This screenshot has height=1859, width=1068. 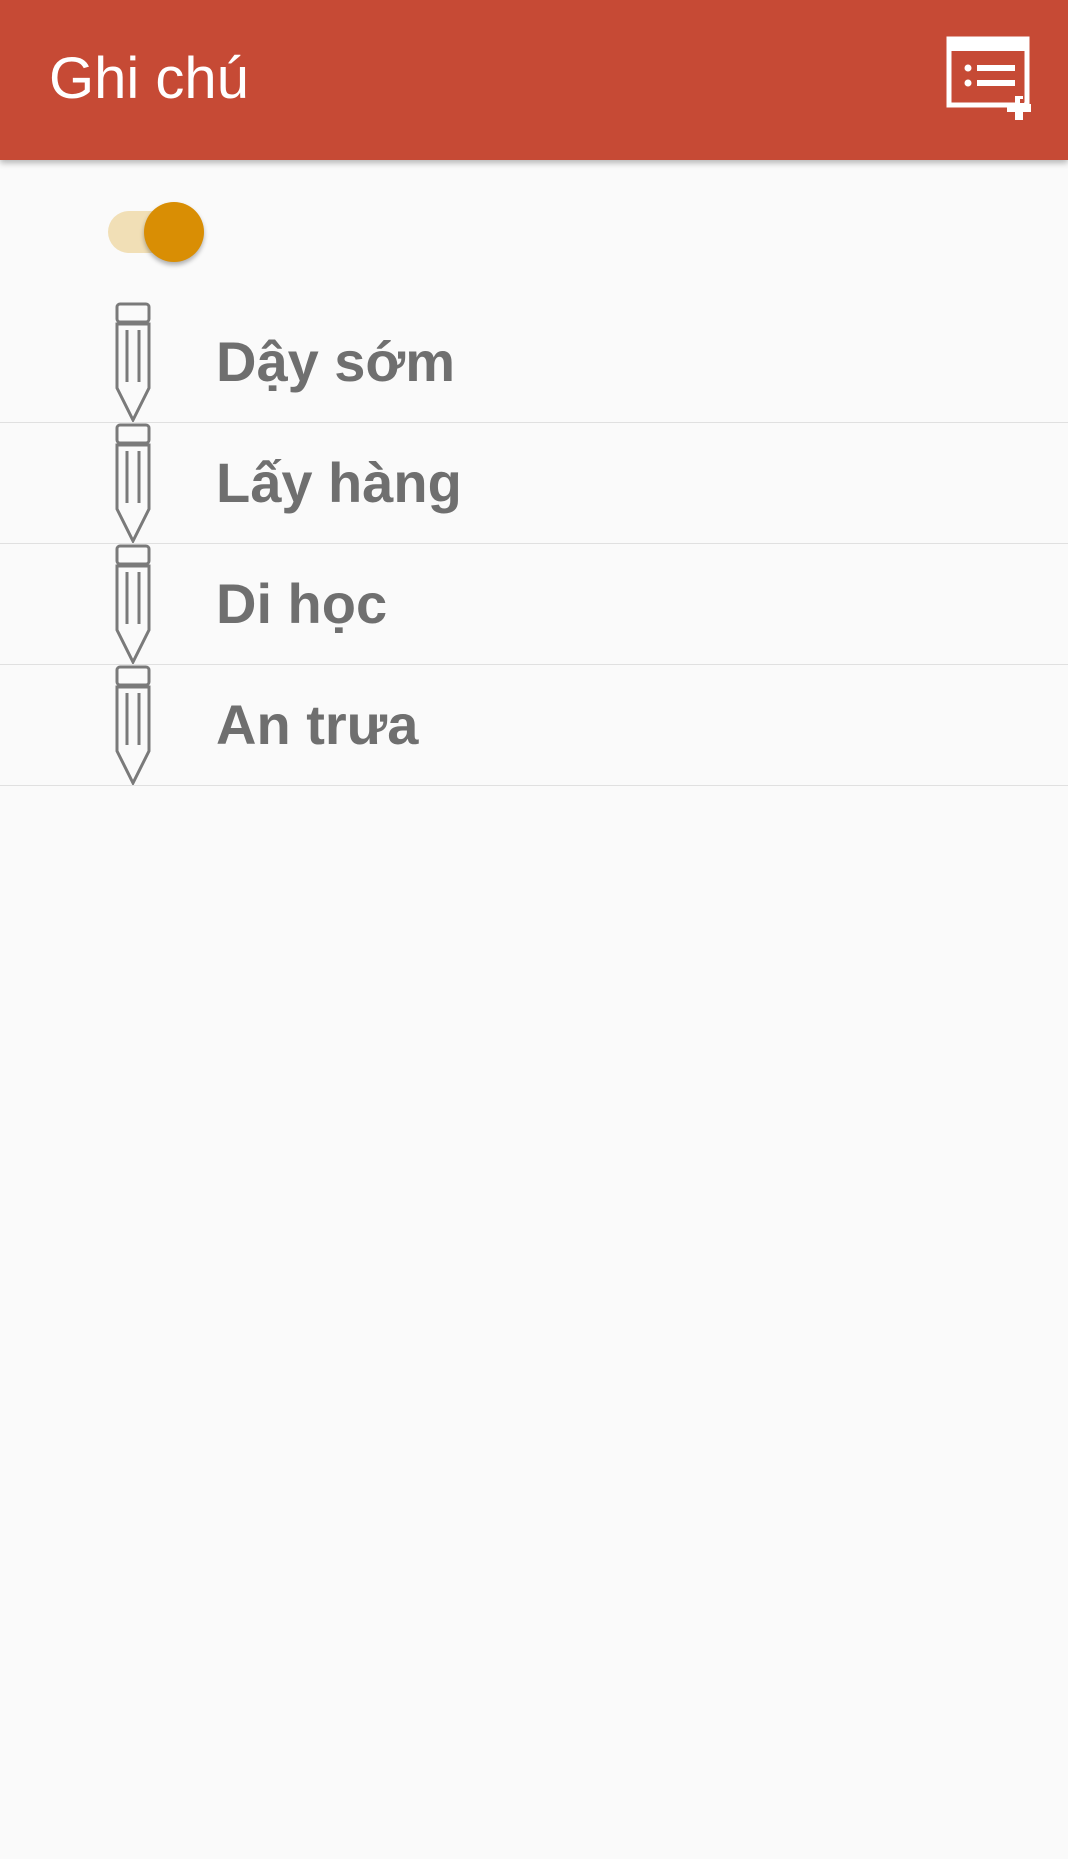 I want to click on note-item: Di học, so click(x=534, y=604).